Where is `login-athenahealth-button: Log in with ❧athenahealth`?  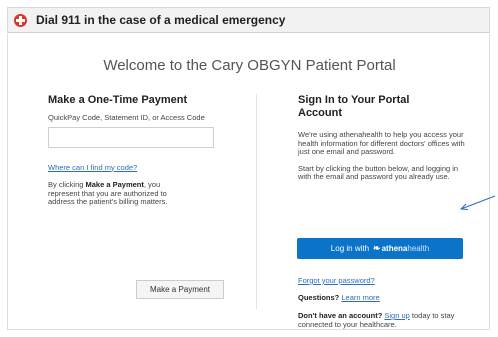
login-athenahealth-button: Log in with ❧athenahealth is located at coordinates (380, 248).